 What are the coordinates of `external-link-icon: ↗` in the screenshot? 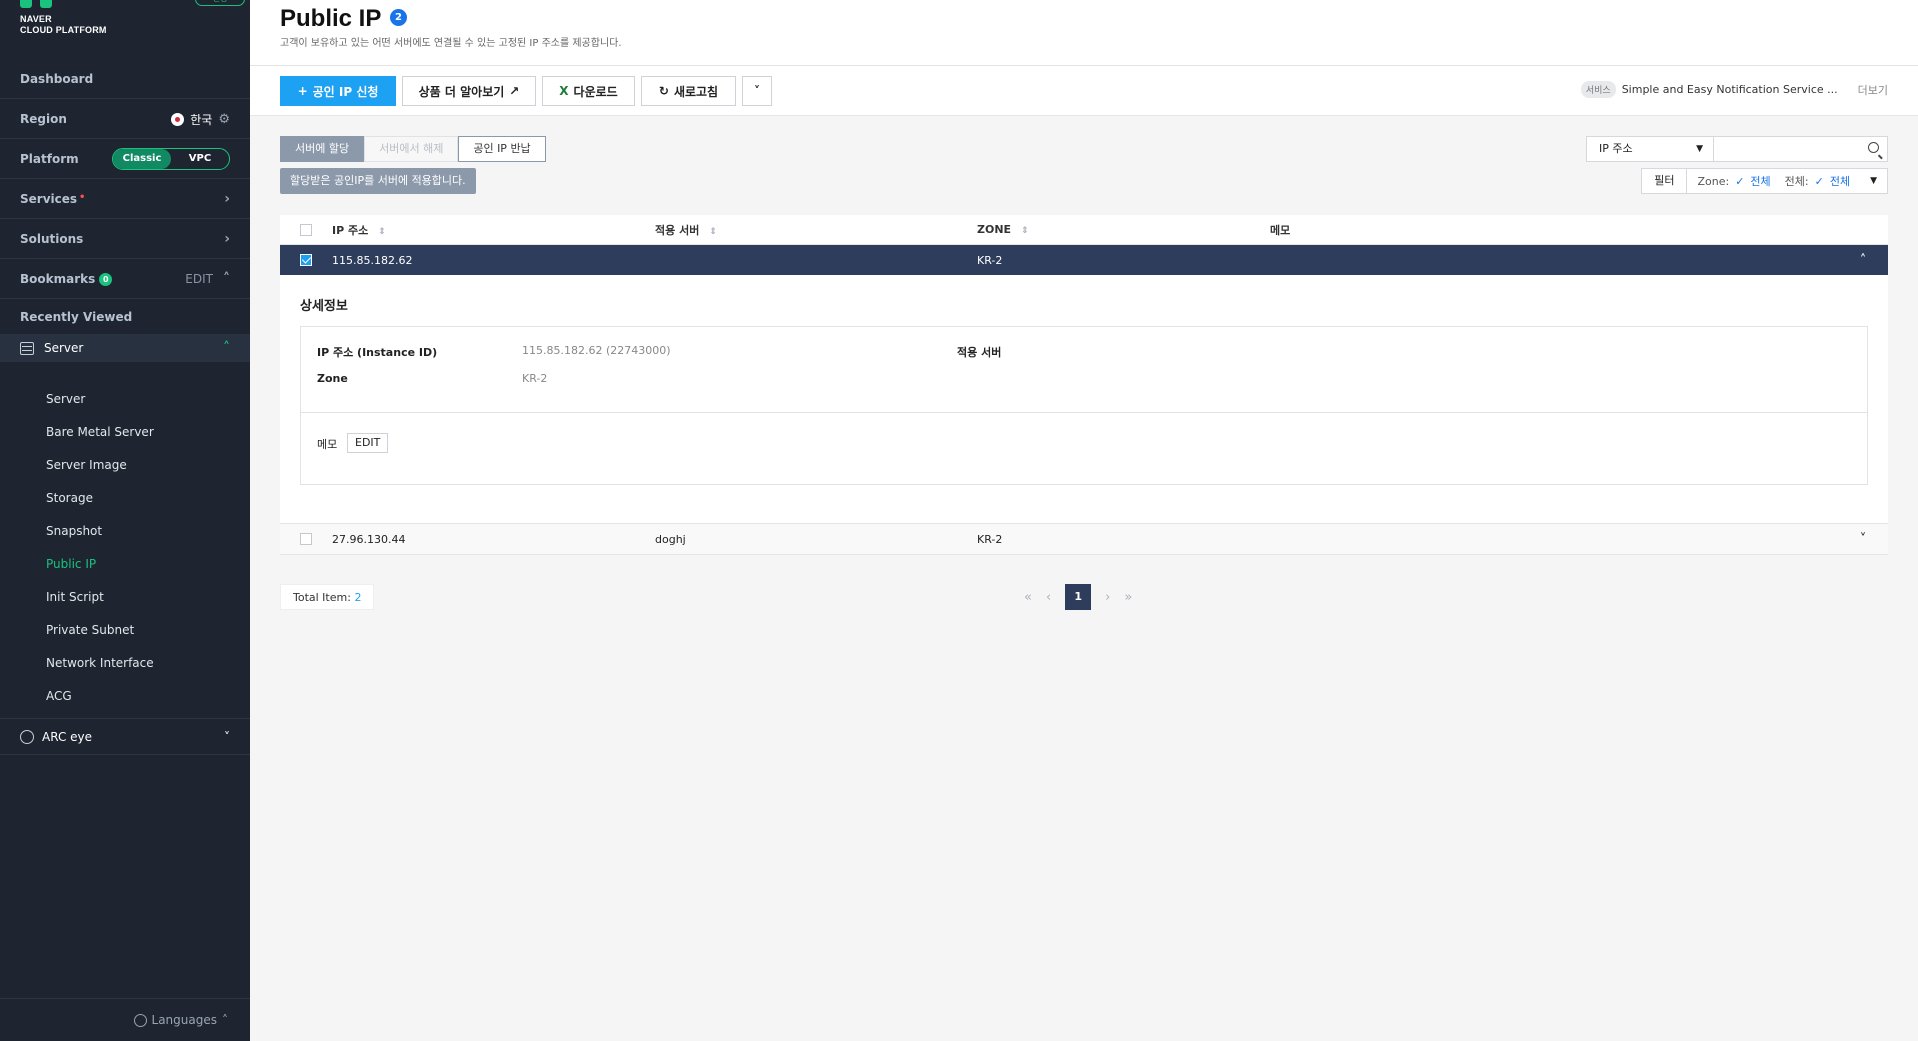 It's located at (514, 91).